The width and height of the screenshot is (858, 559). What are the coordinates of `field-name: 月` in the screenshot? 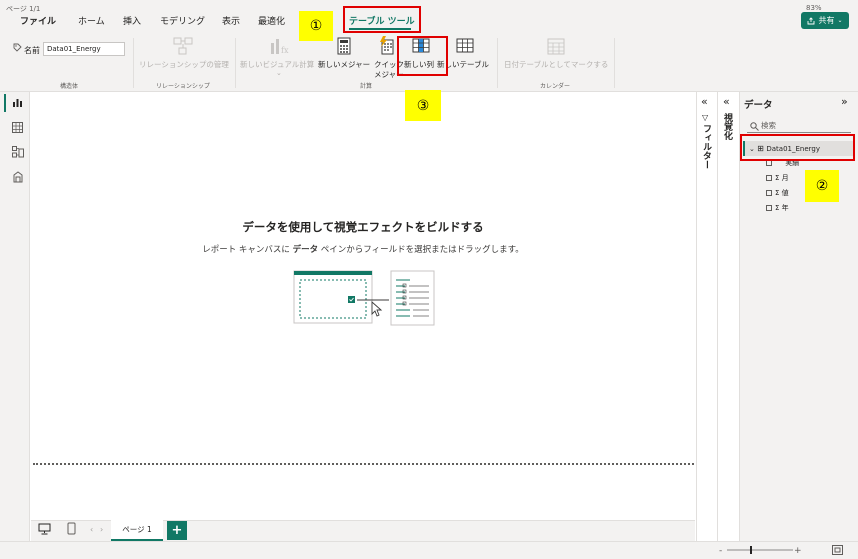 It's located at (785, 178).